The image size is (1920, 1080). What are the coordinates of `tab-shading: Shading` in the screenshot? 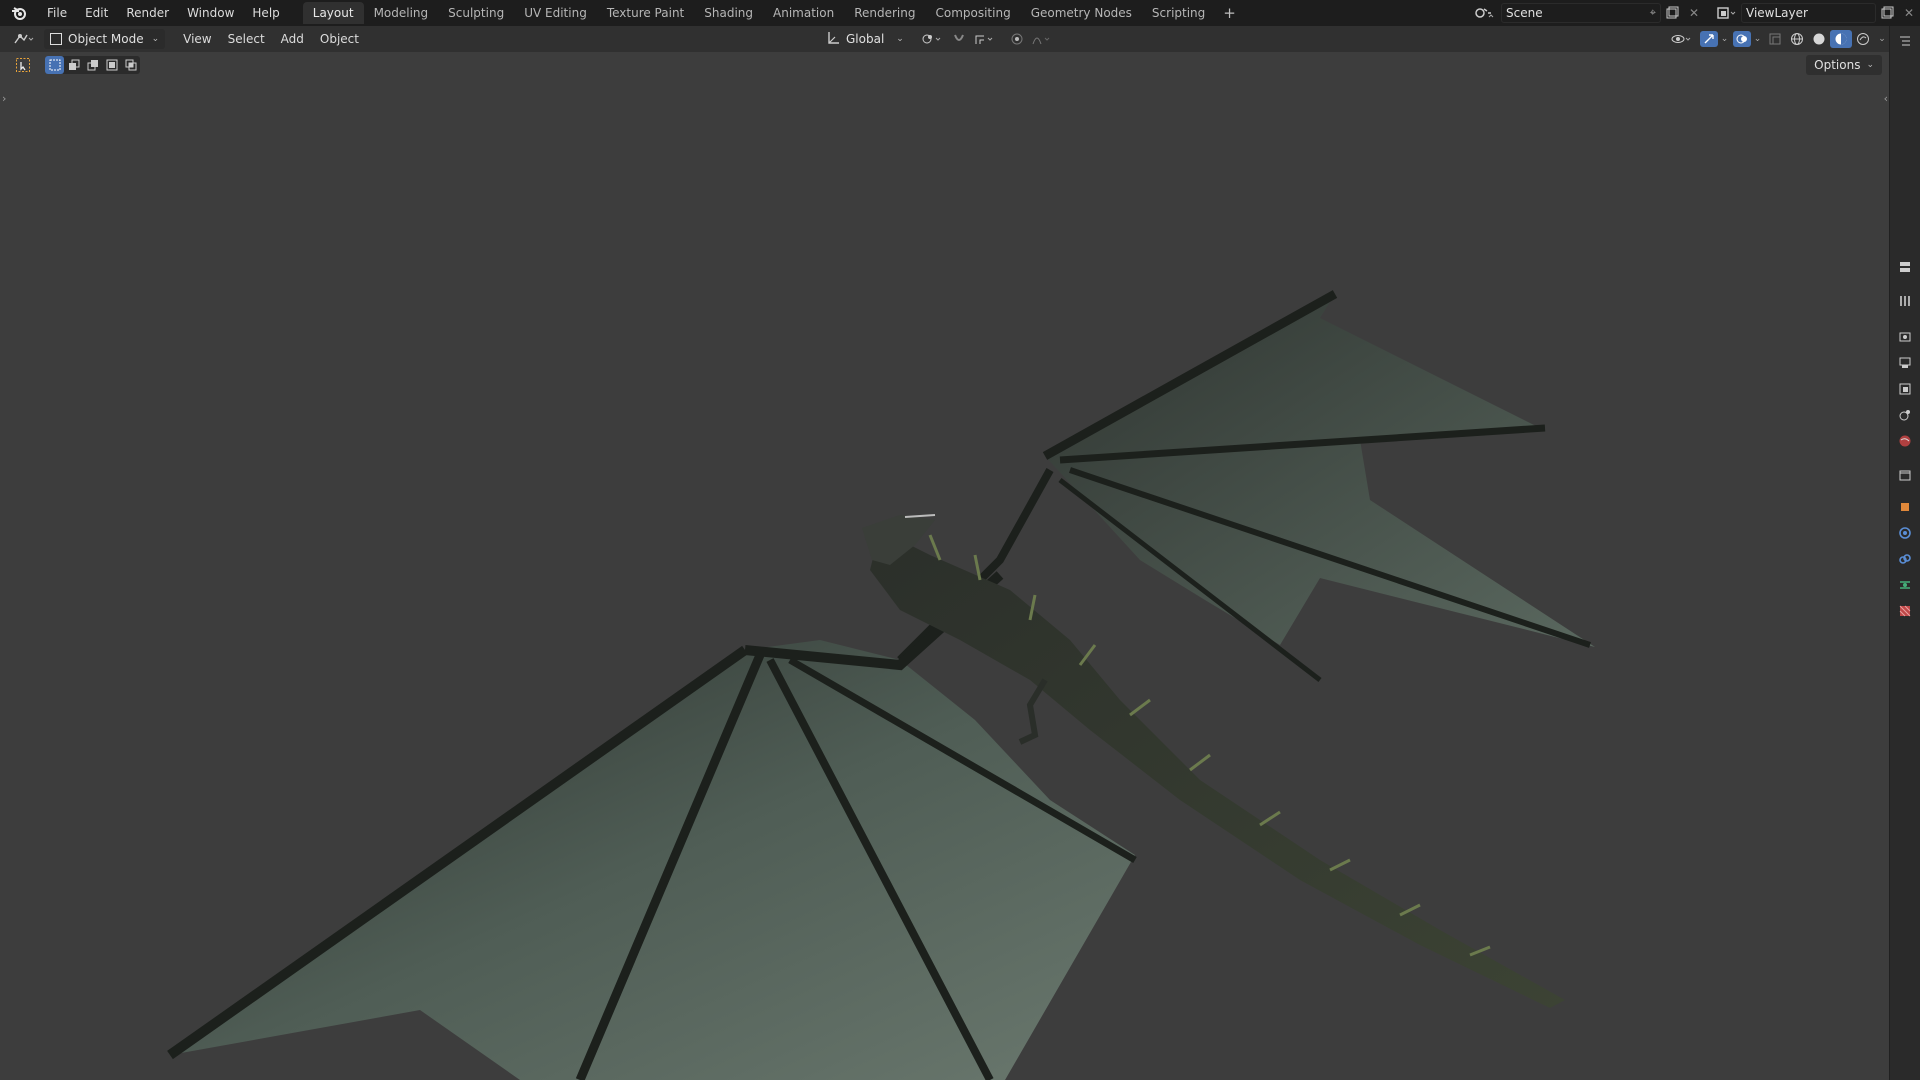 It's located at (728, 13).